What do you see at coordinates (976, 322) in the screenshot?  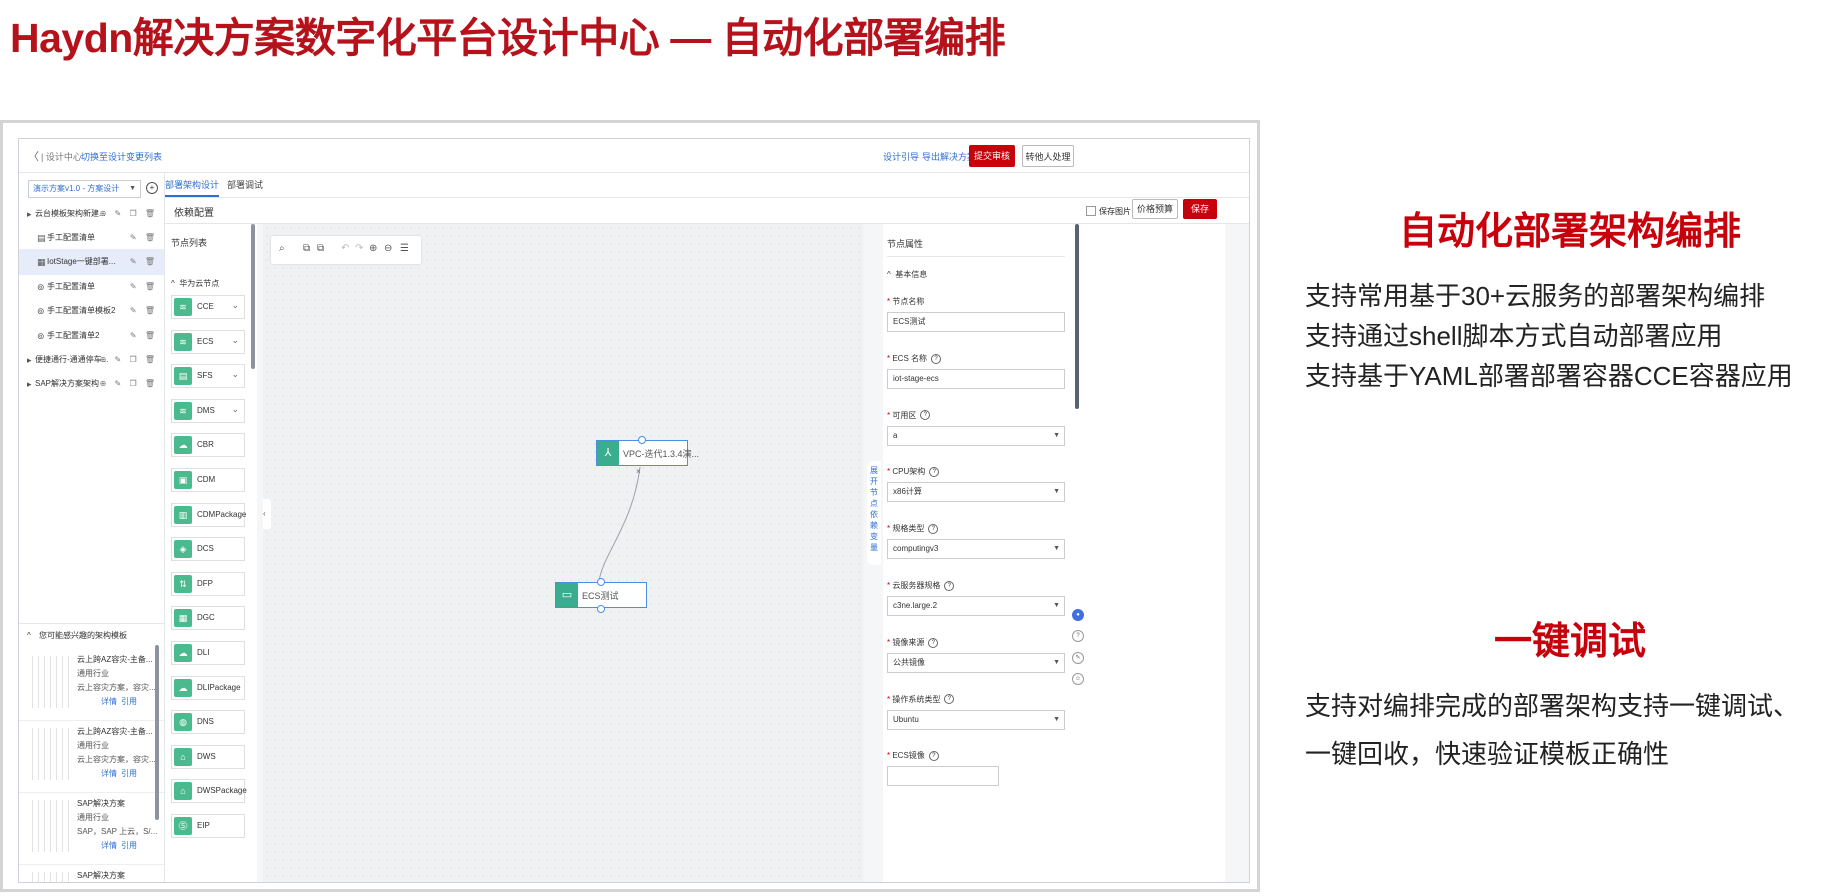 I see `field-input: ECS测试` at bounding box center [976, 322].